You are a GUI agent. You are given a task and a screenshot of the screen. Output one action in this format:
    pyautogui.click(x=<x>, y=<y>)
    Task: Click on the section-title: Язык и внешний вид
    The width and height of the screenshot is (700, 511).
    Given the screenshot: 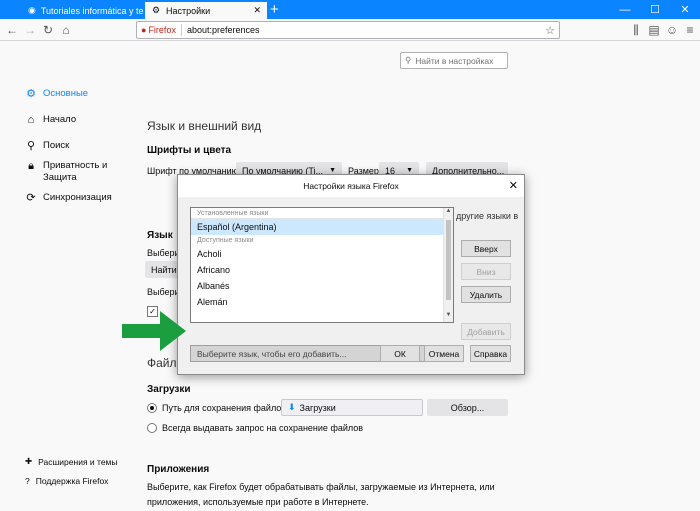 What is the action you would take?
    pyautogui.click(x=204, y=126)
    